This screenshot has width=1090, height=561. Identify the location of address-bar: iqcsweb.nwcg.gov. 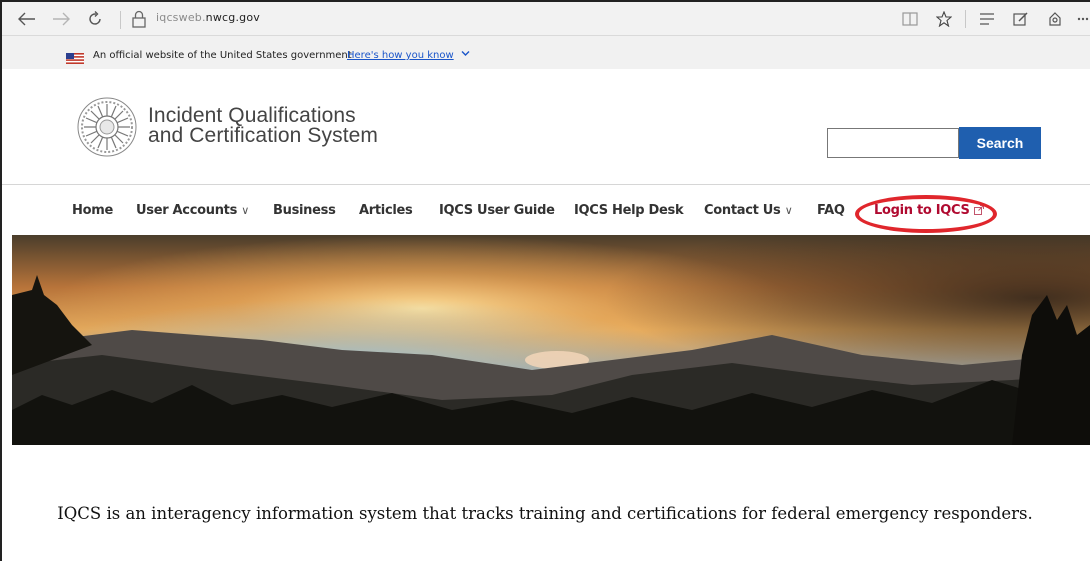
(208, 17).